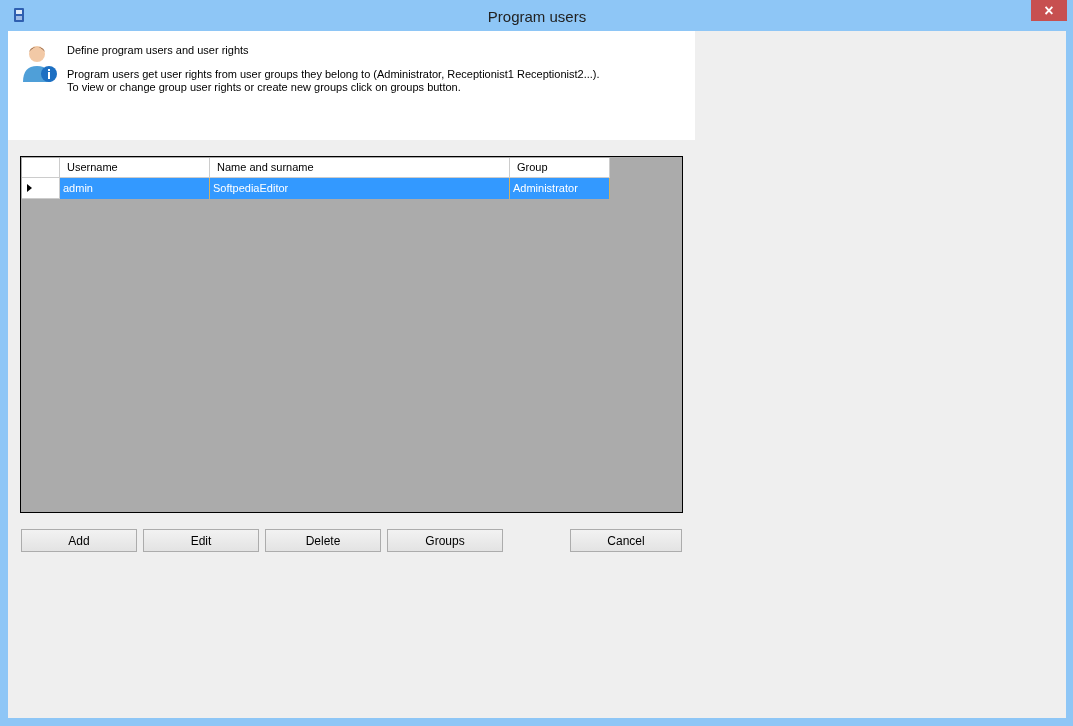  I want to click on column-header: Name and surname, so click(360, 168).